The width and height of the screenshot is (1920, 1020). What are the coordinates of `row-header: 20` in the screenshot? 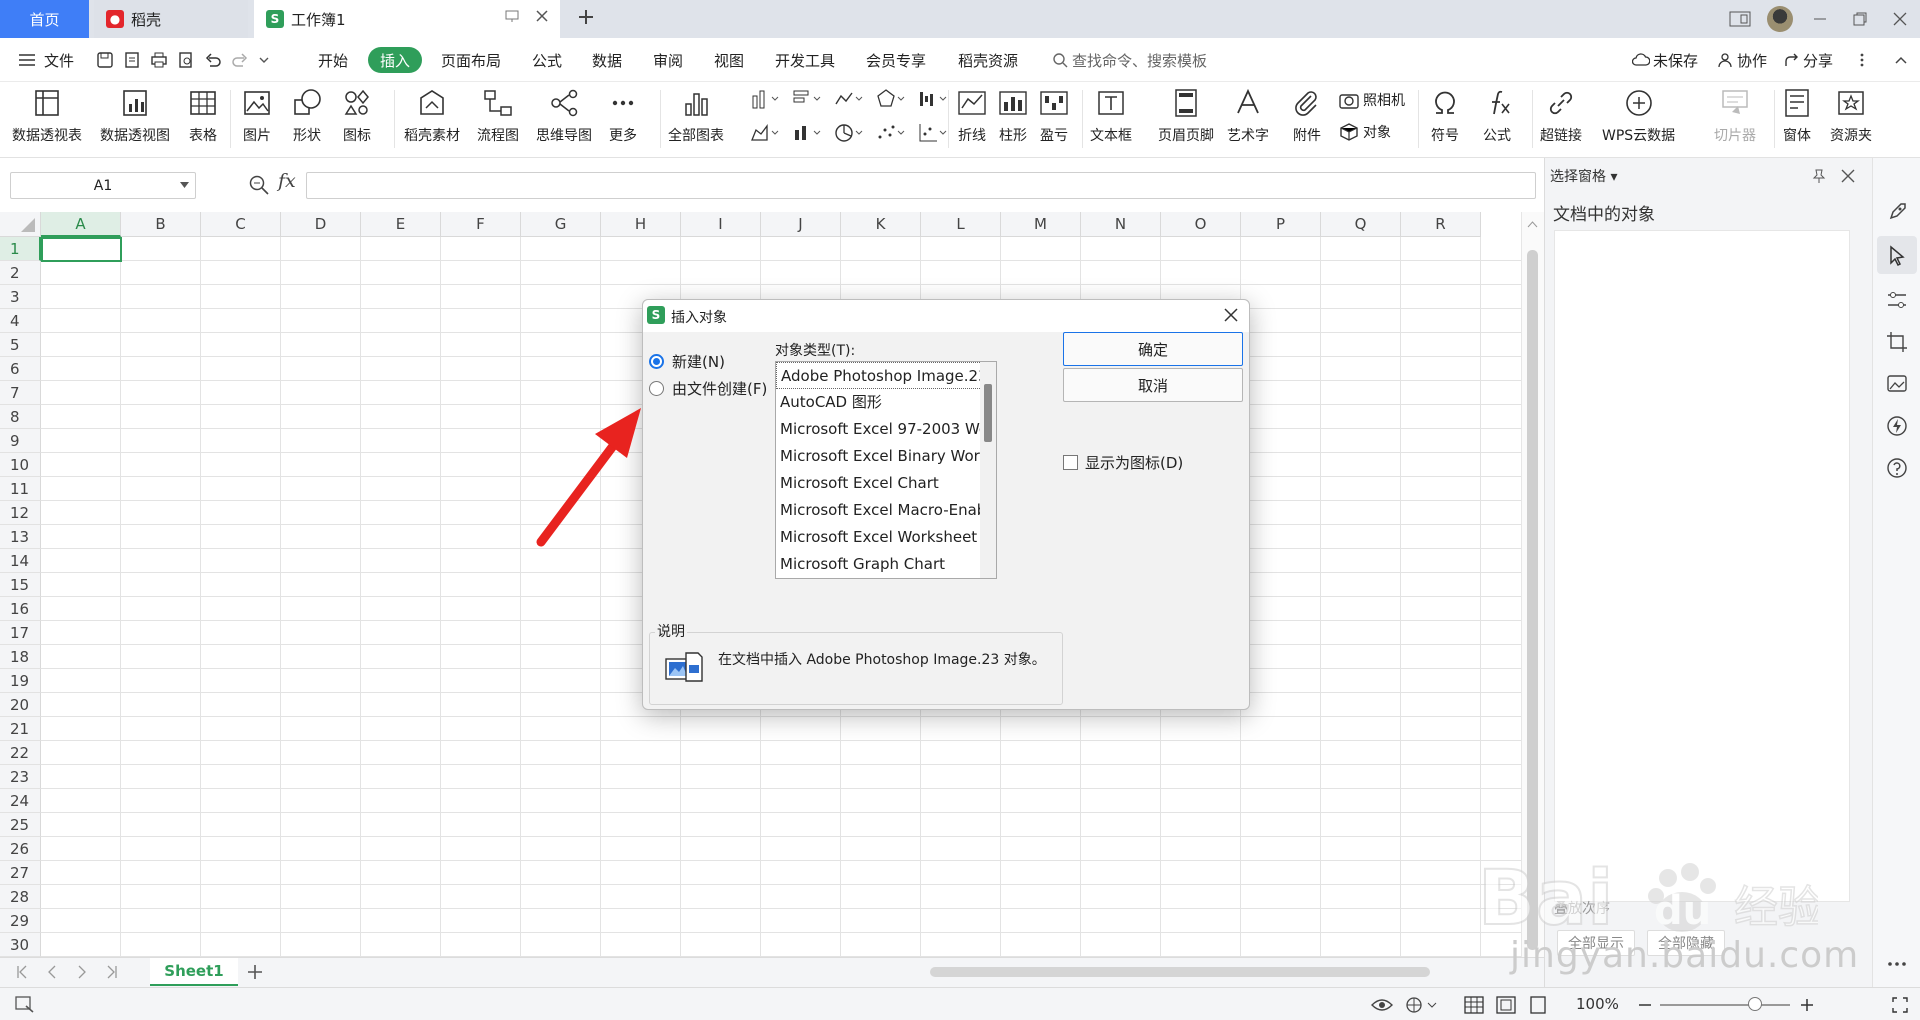 It's located at (20, 705).